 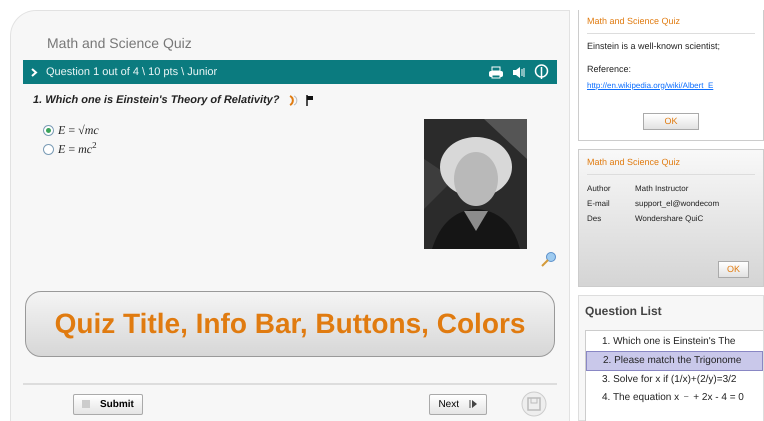 What do you see at coordinates (599, 204) in the screenshot?
I see `field-label: E-mail` at bounding box center [599, 204].